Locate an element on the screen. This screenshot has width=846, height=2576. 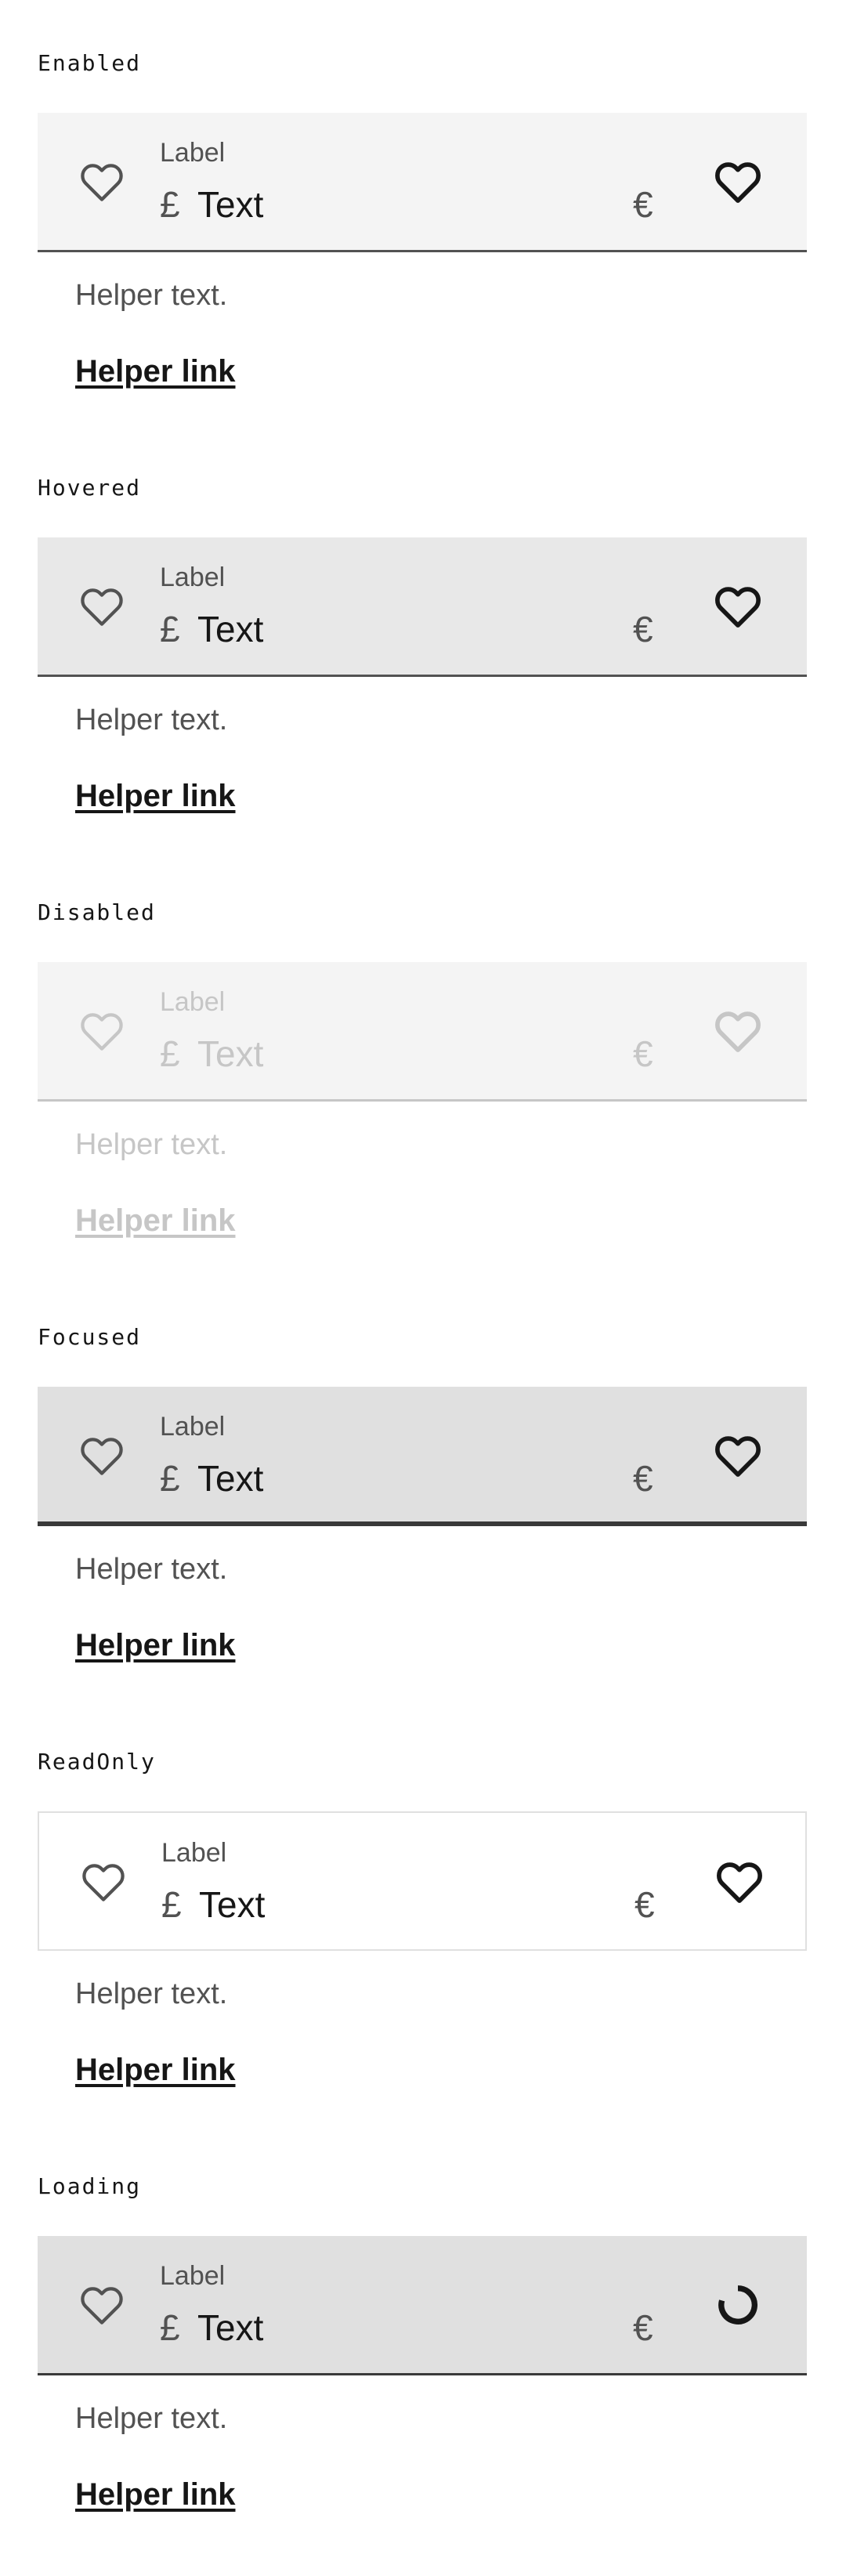
spinner-icon is located at coordinates (737, 2305).